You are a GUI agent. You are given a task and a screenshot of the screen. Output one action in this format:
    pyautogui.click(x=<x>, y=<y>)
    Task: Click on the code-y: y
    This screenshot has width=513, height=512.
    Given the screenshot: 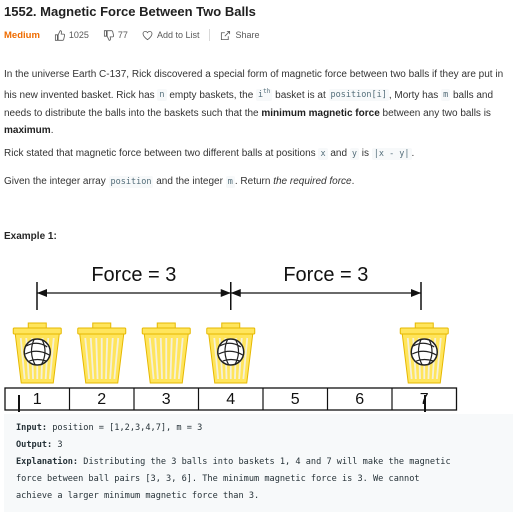 What is the action you would take?
    pyautogui.click(x=354, y=154)
    